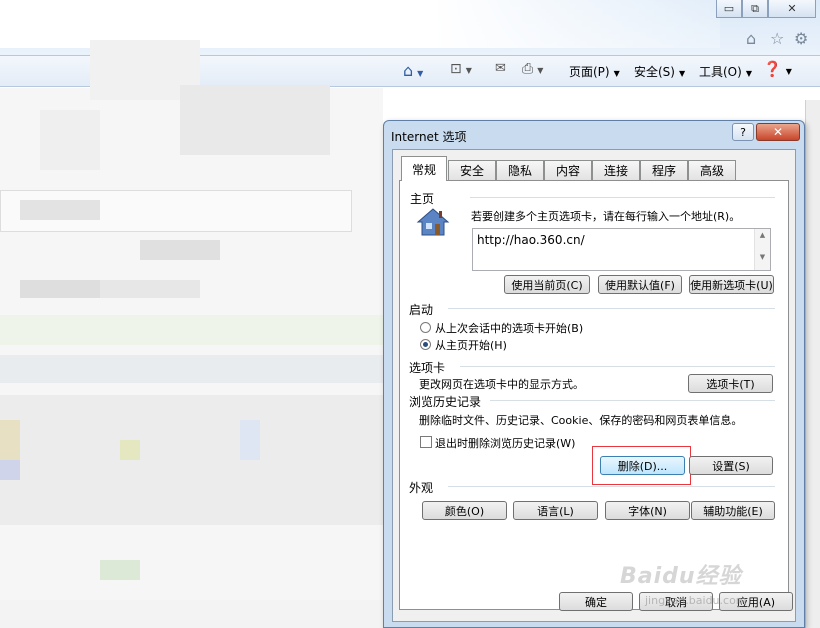 Image resolution: width=820 pixels, height=628 pixels. I want to click on watermark-url: jingyan.baidu.com, so click(696, 600).